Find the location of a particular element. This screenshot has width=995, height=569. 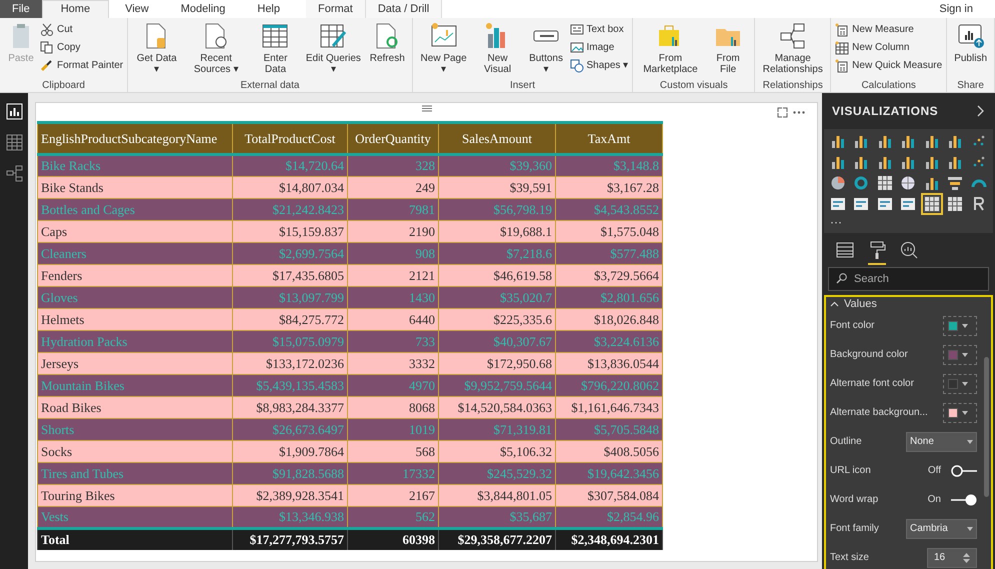

globe-icon is located at coordinates (908, 183).